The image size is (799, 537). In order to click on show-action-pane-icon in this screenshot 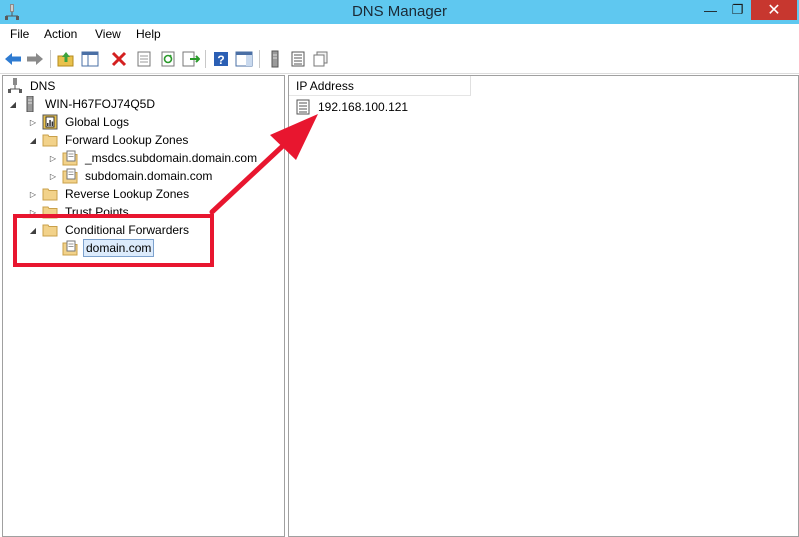, I will do `click(244, 59)`.